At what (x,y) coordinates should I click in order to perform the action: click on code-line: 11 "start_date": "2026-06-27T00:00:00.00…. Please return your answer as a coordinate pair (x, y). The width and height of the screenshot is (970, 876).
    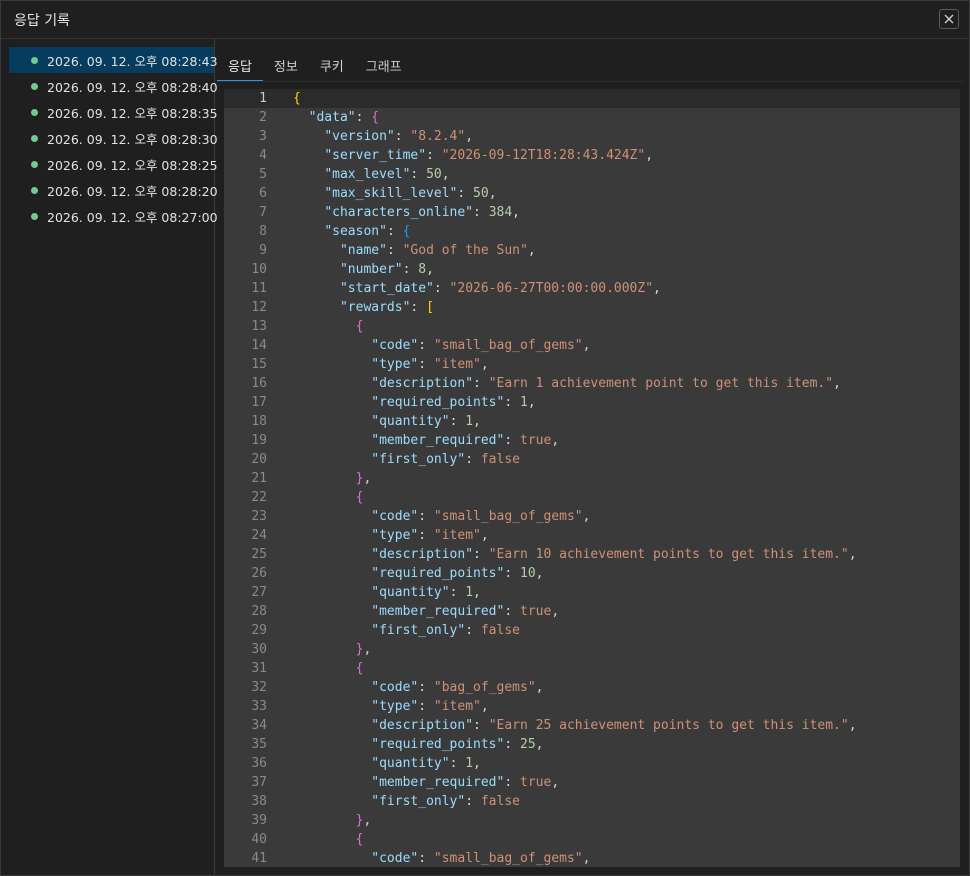
    Looking at the image, I should click on (592, 288).